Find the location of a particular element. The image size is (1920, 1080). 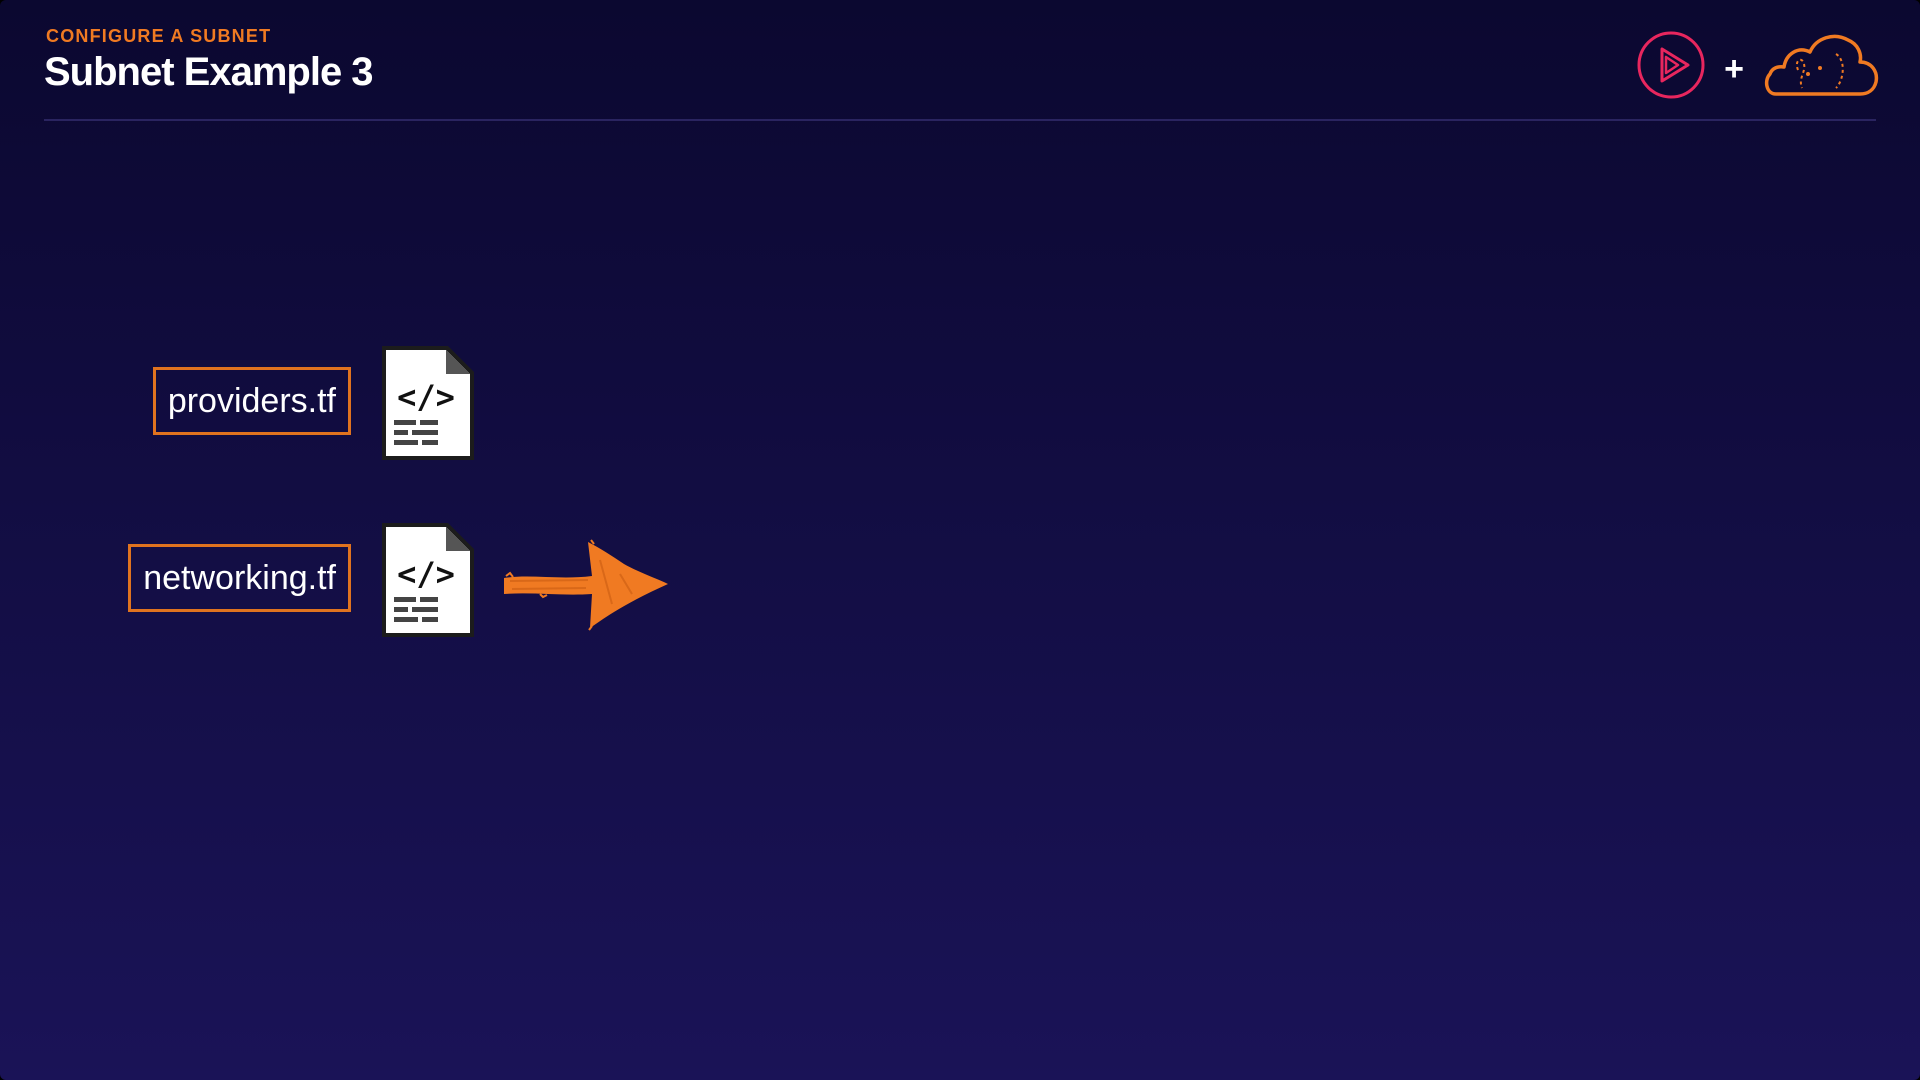

file-label-providers: providers.tf is located at coordinates (251, 401).